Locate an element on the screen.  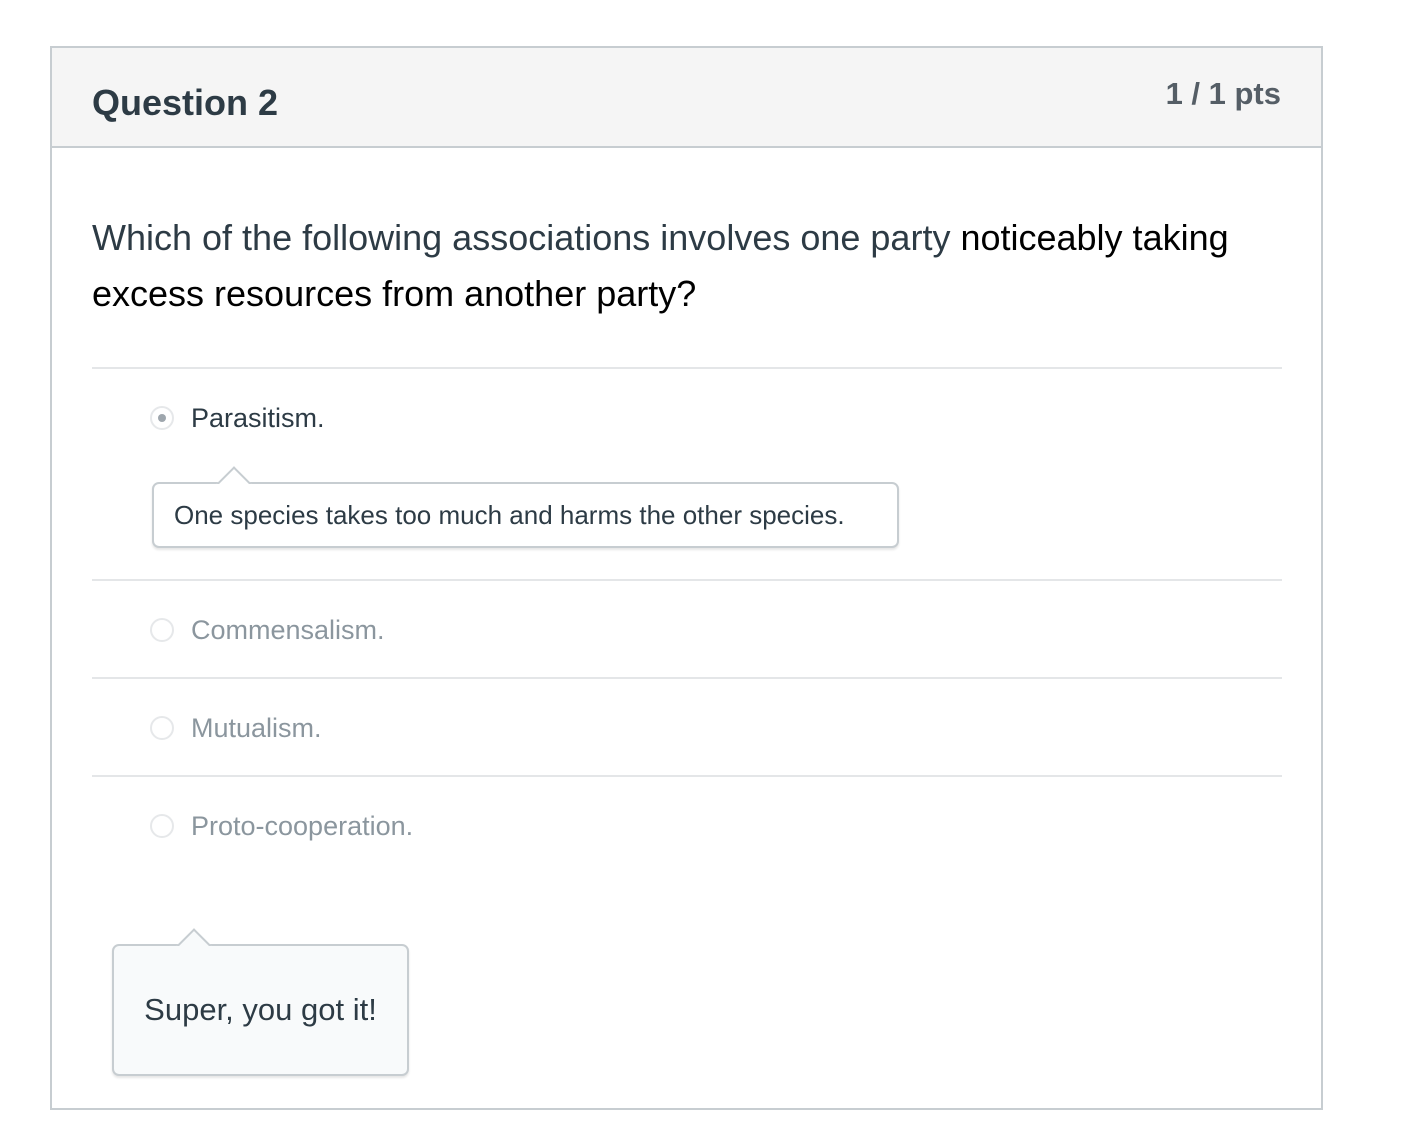
answer-option-commensalism: Commensalism. is located at coordinates (267, 630).